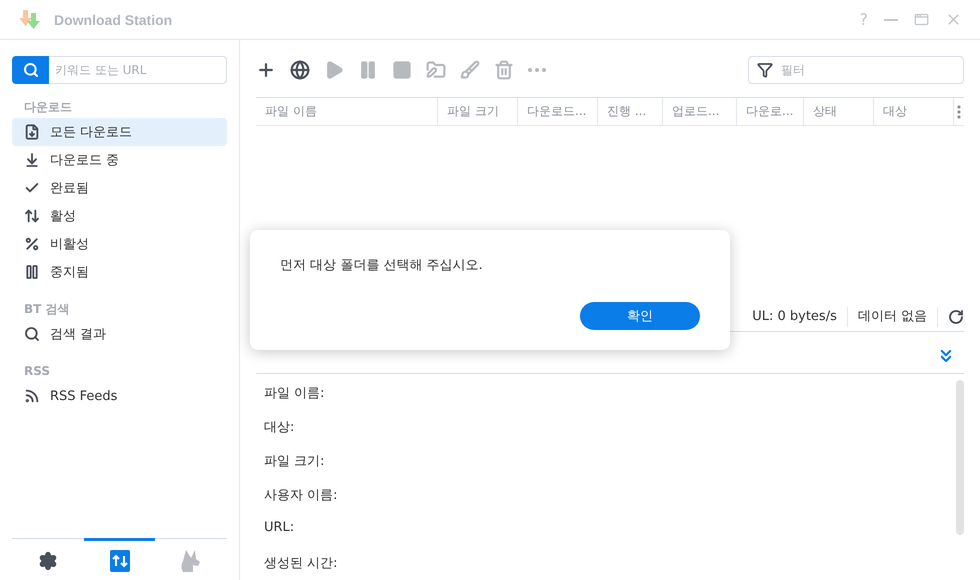 The image size is (980, 580). Describe the element at coordinates (119, 132) in the screenshot. I see `sidebar-item: 모든 다운로드` at that location.